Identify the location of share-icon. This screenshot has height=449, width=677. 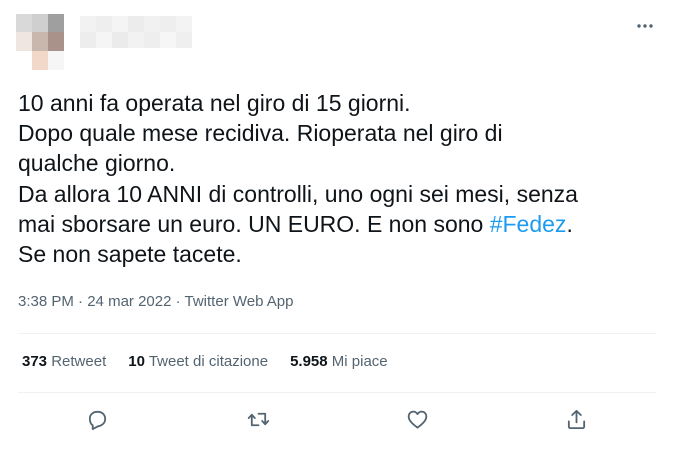
(576, 419).